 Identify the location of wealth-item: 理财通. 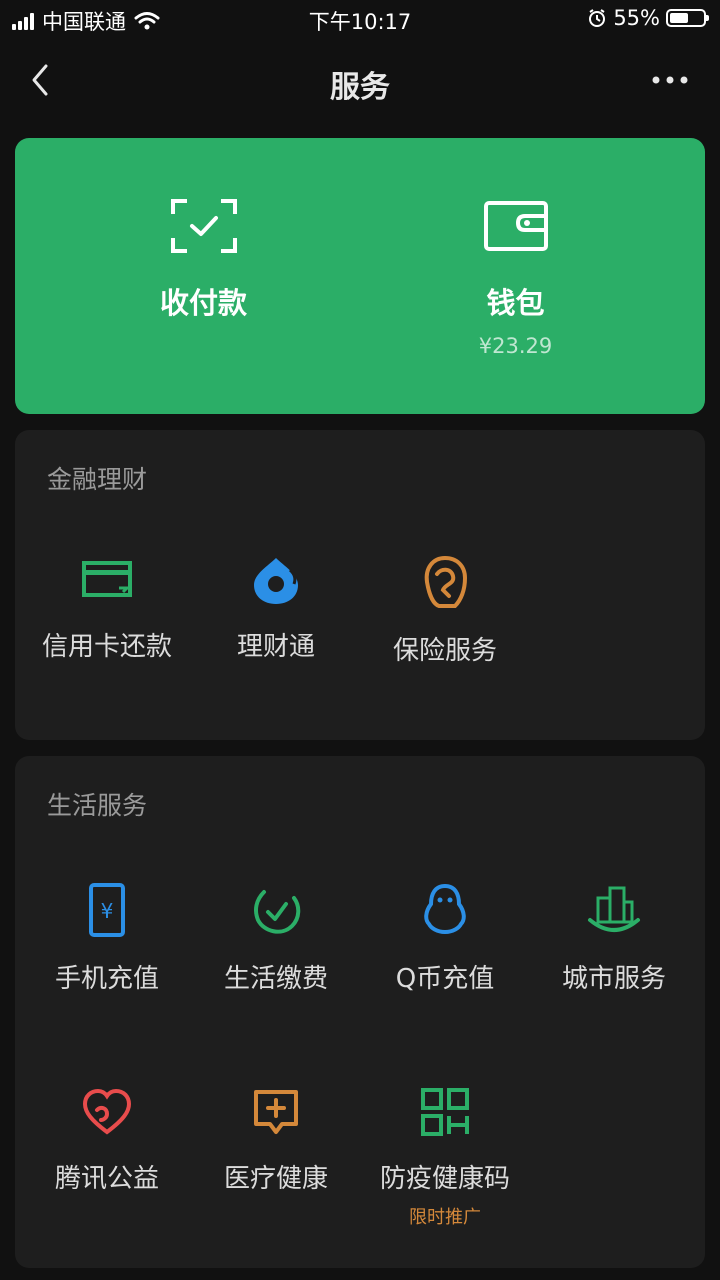
(276, 608).